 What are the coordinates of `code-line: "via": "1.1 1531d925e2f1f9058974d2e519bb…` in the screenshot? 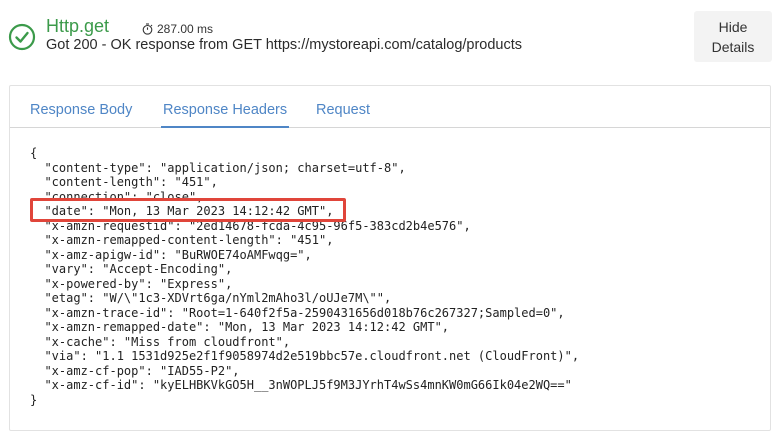 It's located at (305, 356).